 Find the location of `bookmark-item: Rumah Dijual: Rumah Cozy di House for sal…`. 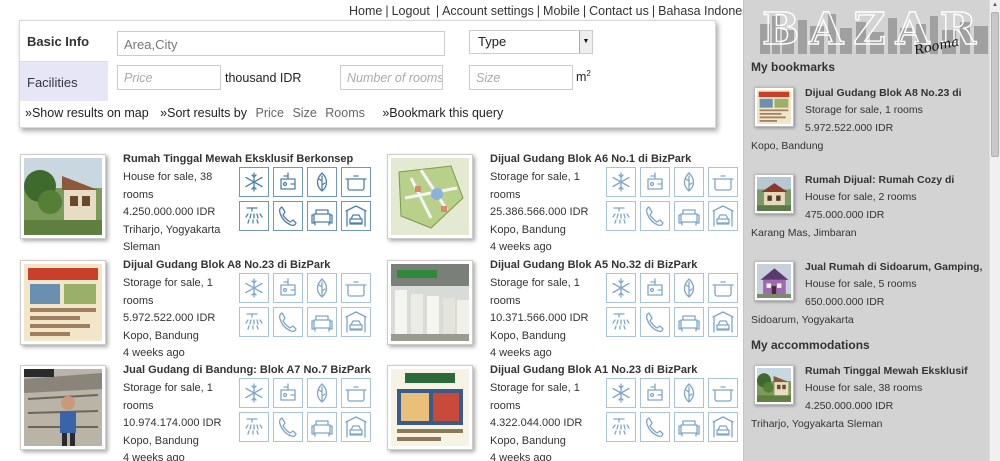

bookmark-item: Rumah Dijual: Rumah Cozy di House for sal… is located at coordinates (871, 214).